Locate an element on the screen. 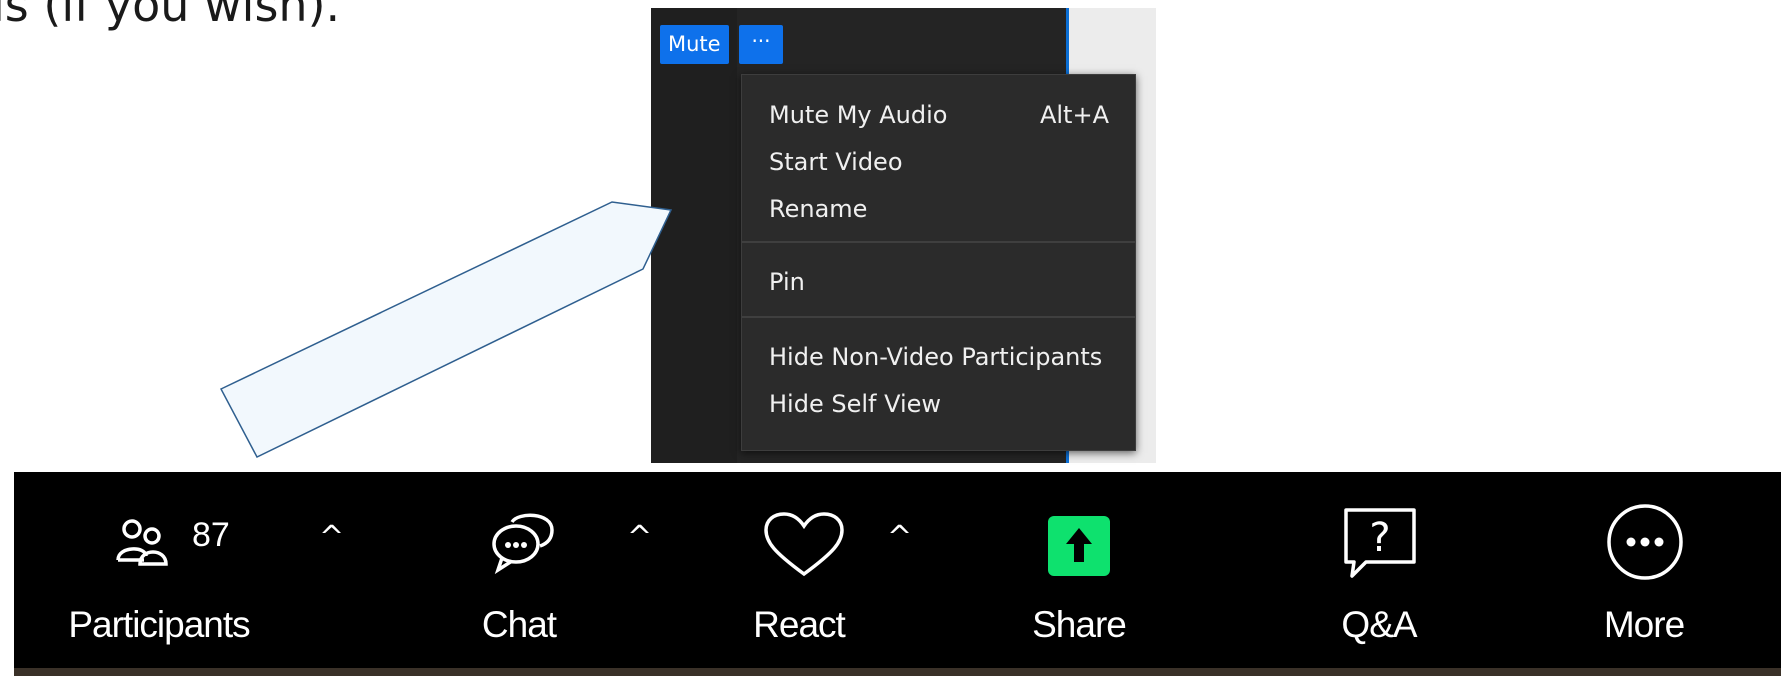 The width and height of the screenshot is (1781, 676). qa-button: ? Q&A is located at coordinates (1379, 571).